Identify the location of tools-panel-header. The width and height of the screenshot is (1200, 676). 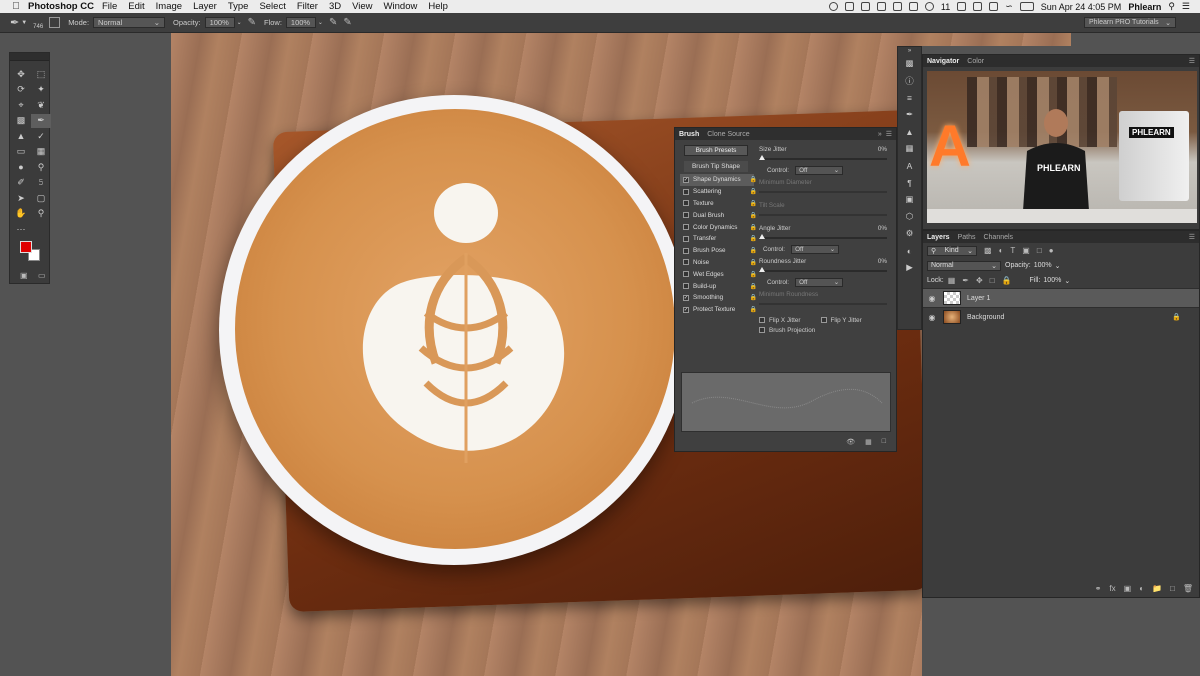
(29, 57).